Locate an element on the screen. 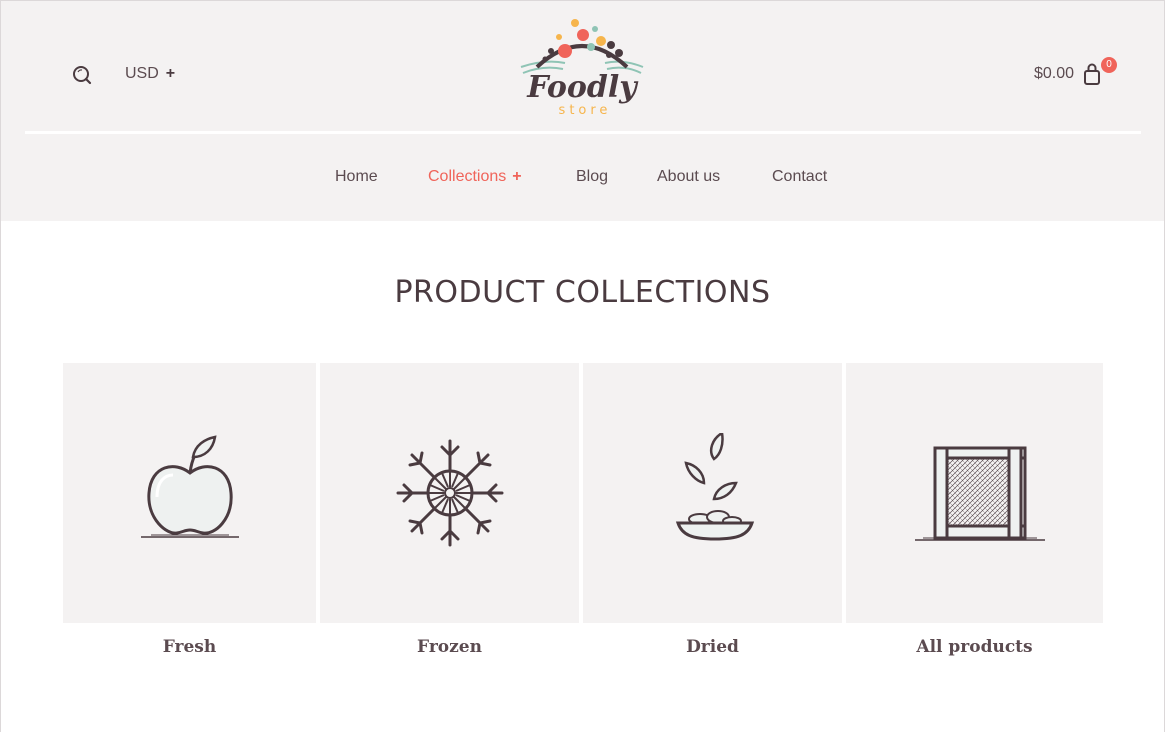 This screenshot has width=1165, height=732. nav-item-about-us: About us is located at coordinates (688, 177).